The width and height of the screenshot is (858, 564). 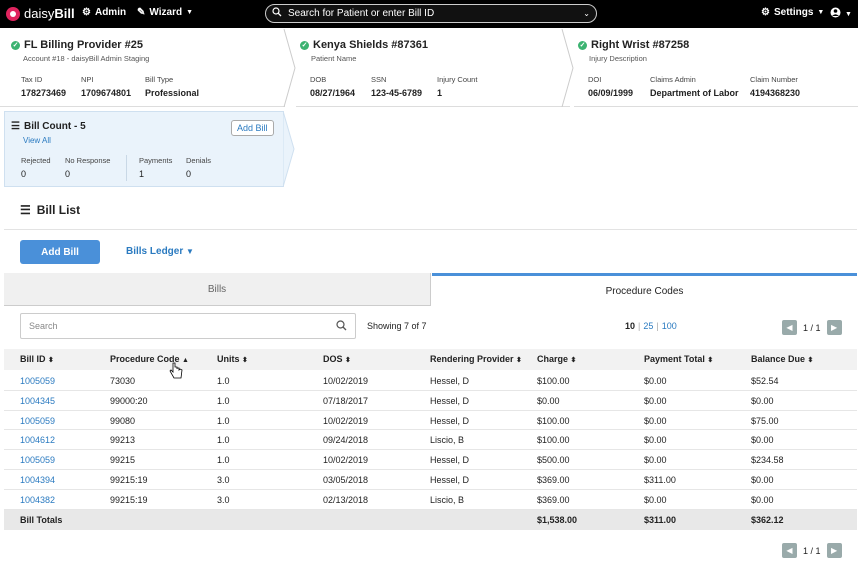 What do you see at coordinates (37, 500) in the screenshot?
I see `bill-id-link: 1004382` at bounding box center [37, 500].